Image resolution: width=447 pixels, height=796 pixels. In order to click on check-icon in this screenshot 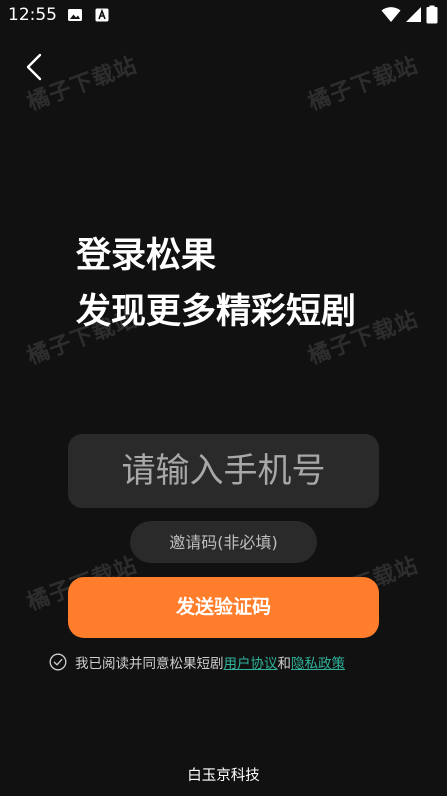, I will do `click(58, 662)`.